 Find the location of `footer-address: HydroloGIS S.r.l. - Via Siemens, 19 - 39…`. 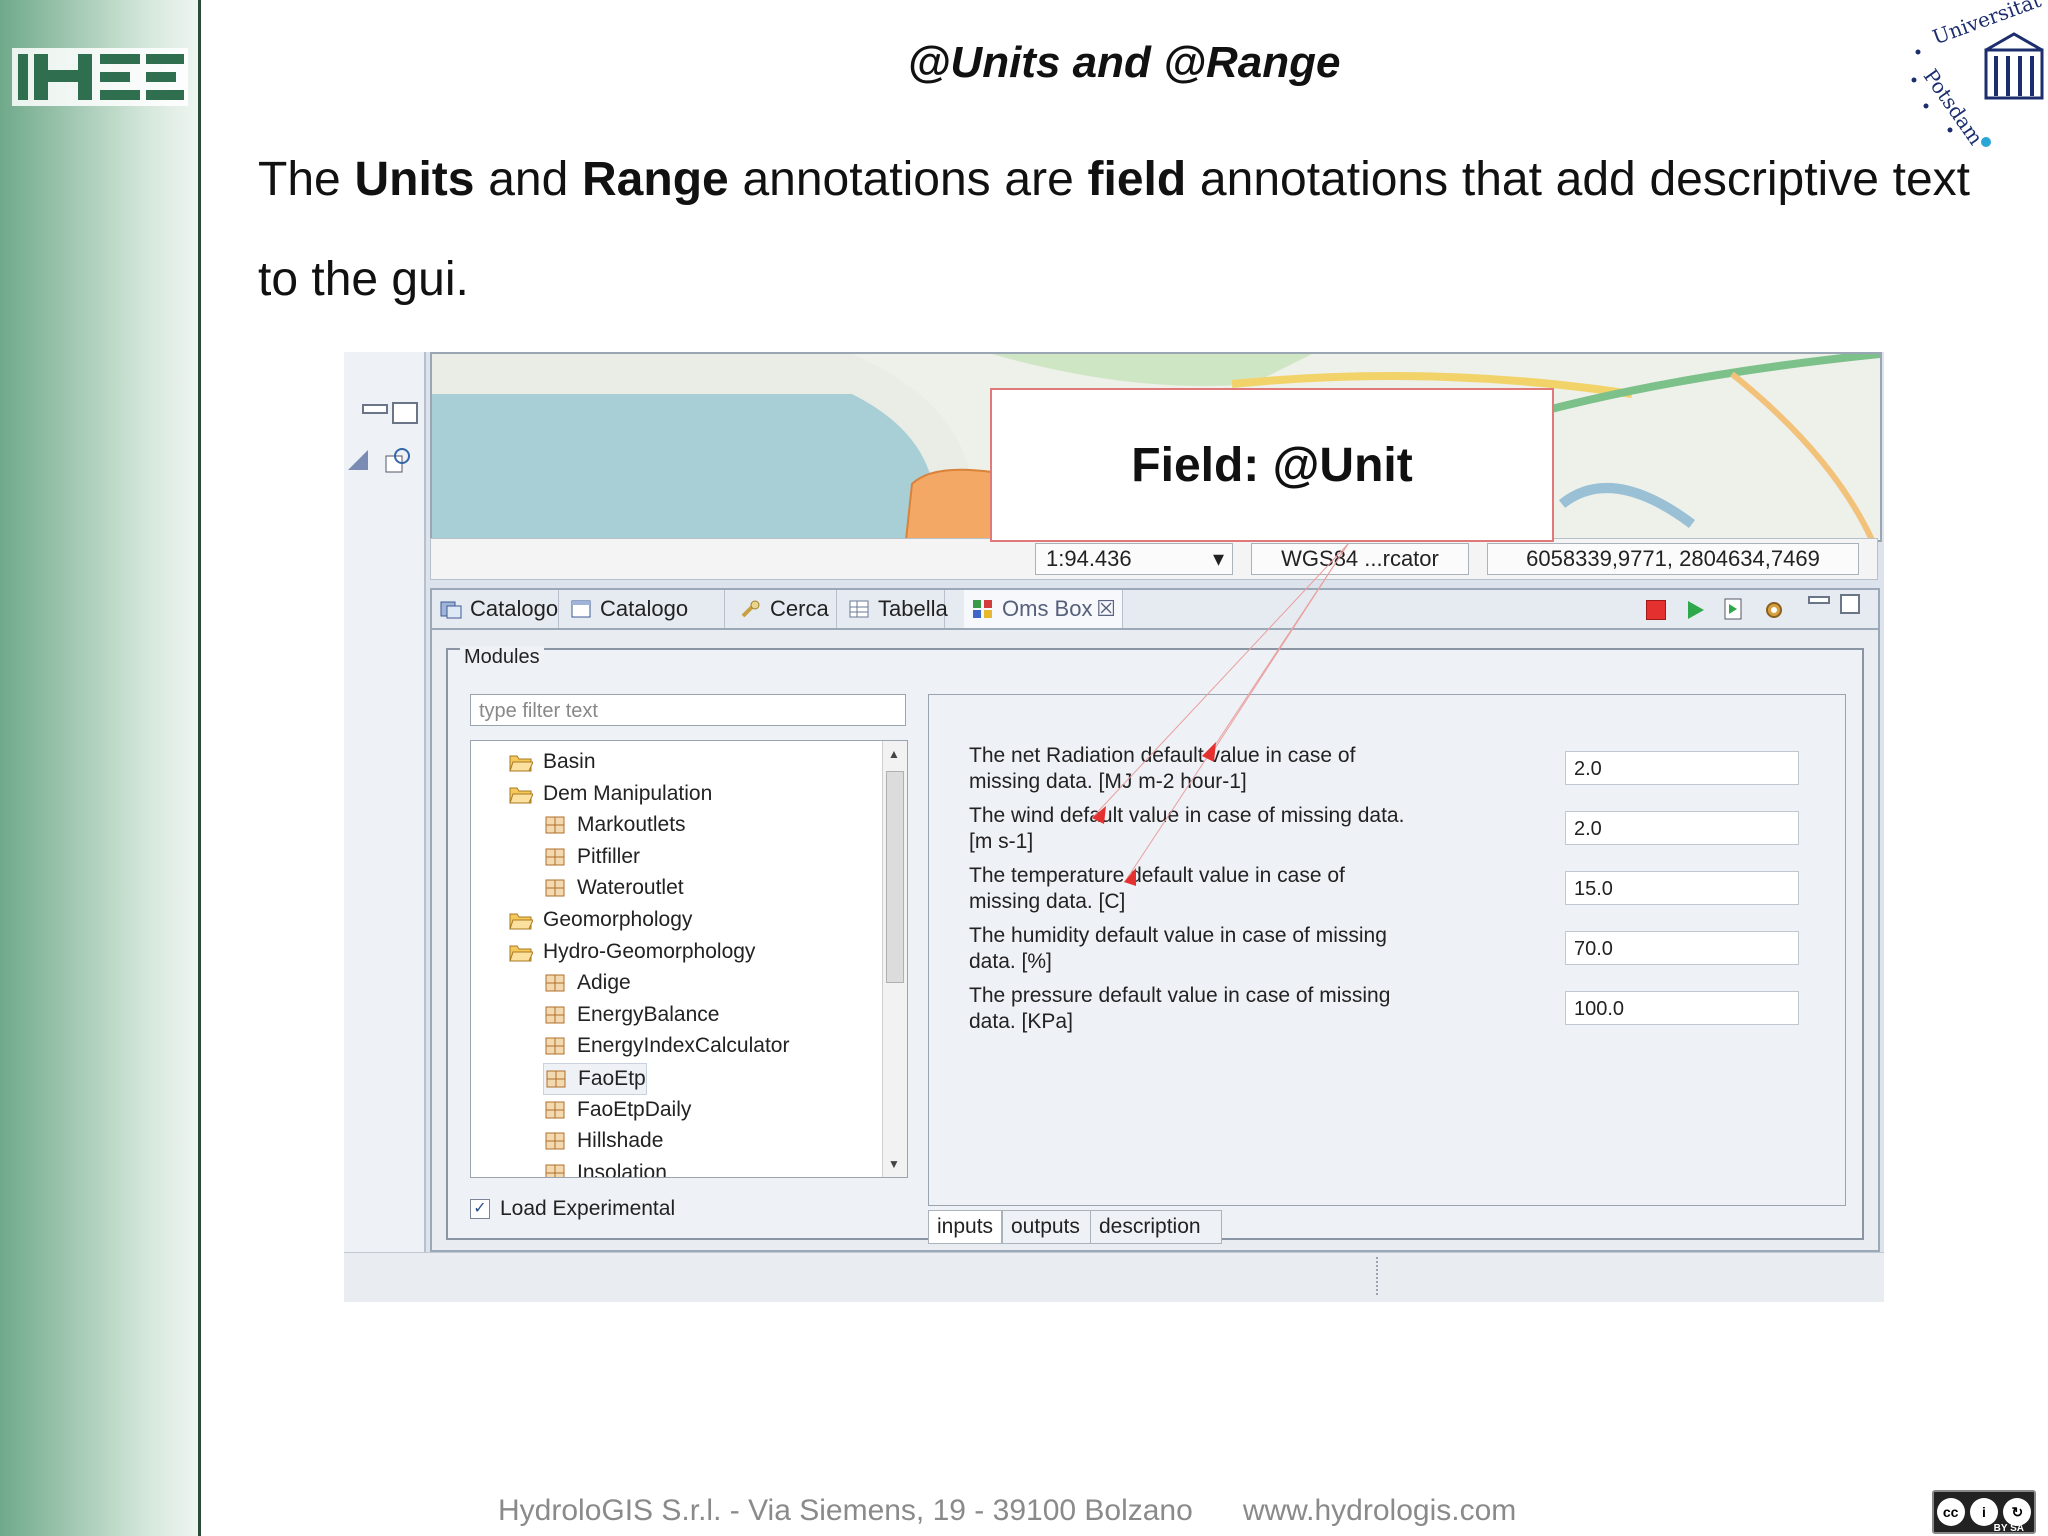

footer-address: HydroloGIS S.r.l. - Via Siemens, 19 - 39… is located at coordinates (845, 1510).